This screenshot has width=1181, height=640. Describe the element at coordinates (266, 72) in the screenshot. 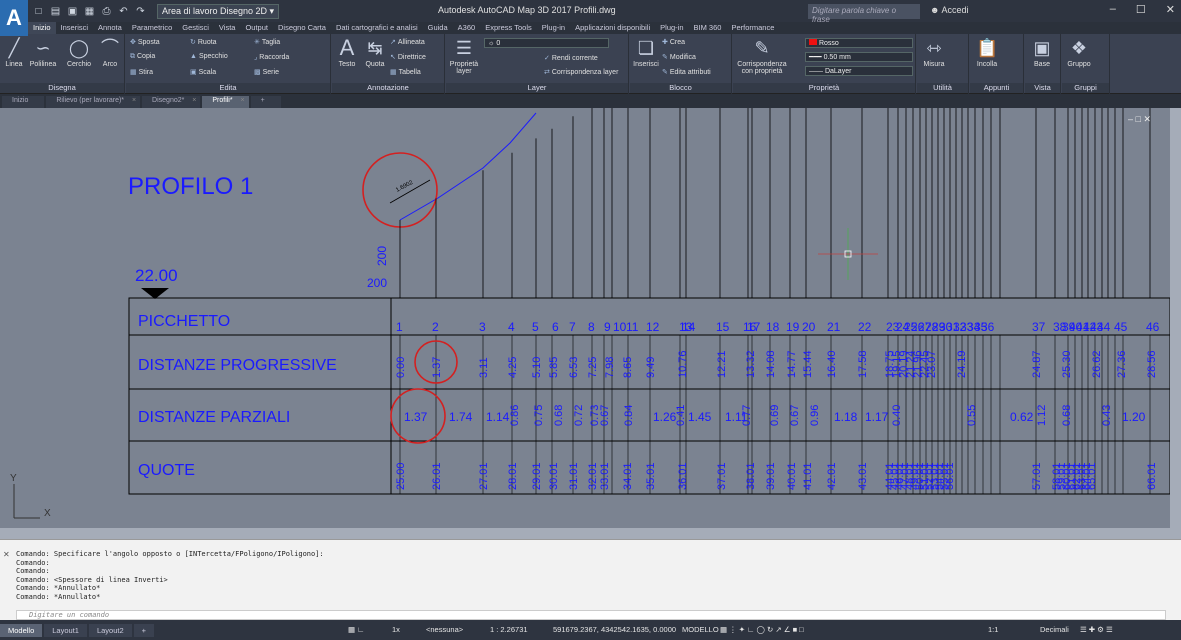

I see `serie-button: ▩ Serie` at that location.